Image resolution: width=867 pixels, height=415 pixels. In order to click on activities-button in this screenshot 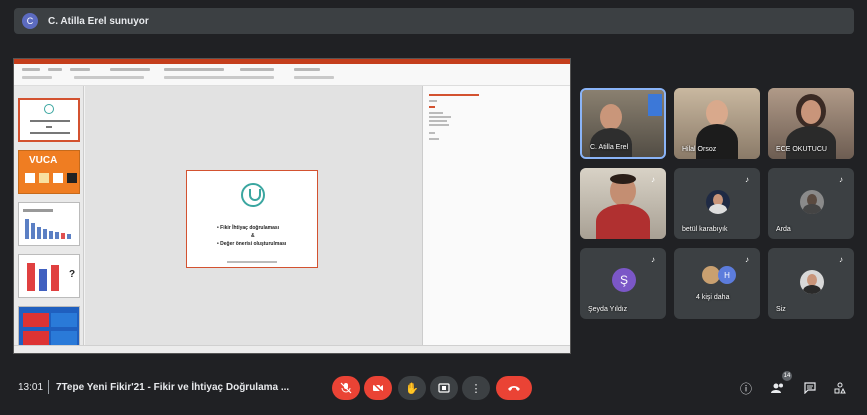, I will do `click(840, 388)`.